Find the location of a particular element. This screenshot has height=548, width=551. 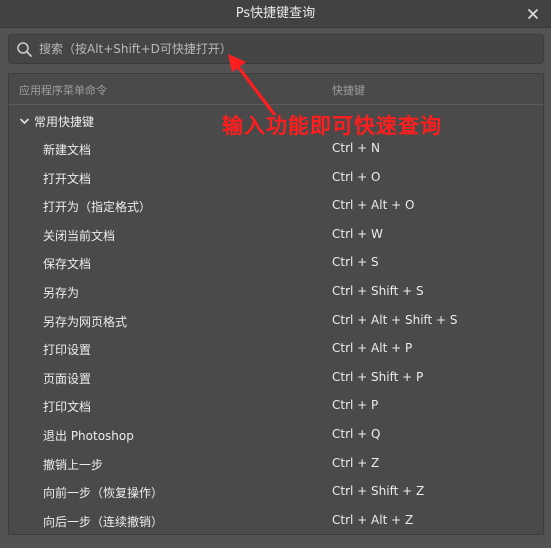

shortcut-key: Ctrl + Q is located at coordinates (356, 433).